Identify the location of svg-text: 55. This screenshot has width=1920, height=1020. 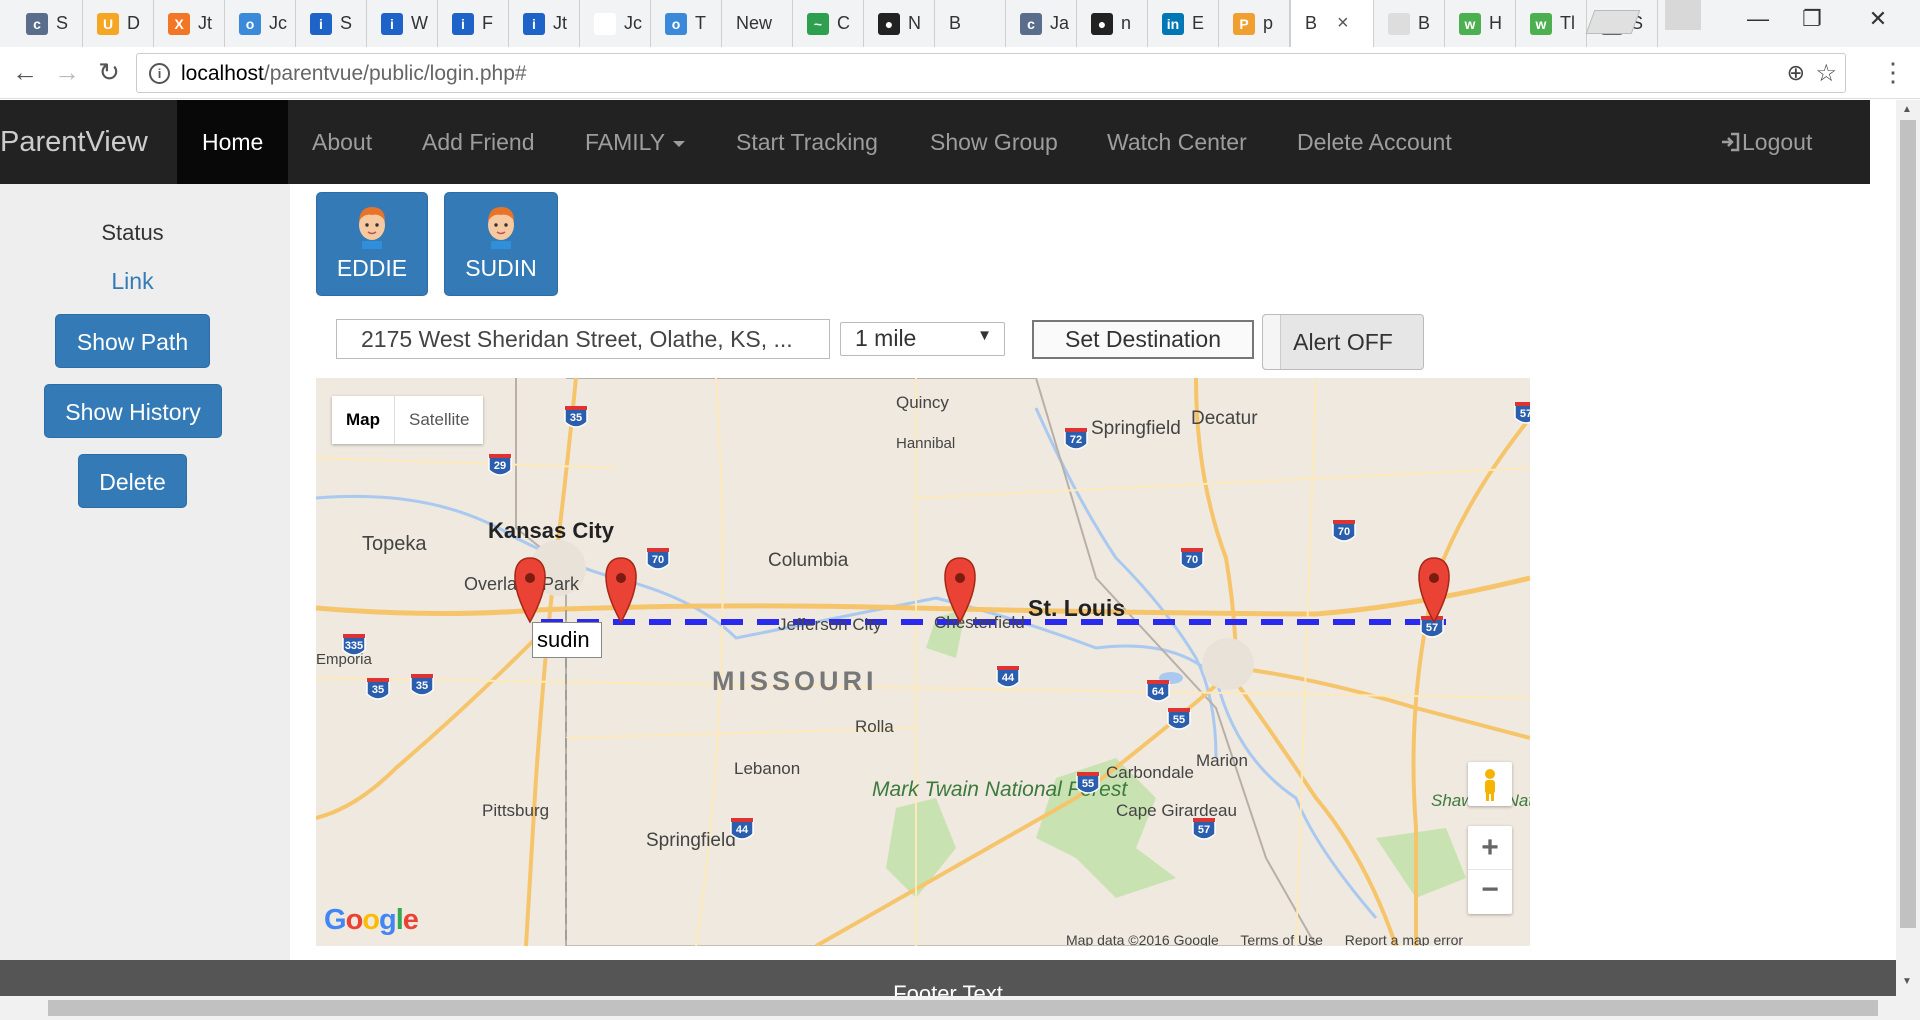
(1179, 720).